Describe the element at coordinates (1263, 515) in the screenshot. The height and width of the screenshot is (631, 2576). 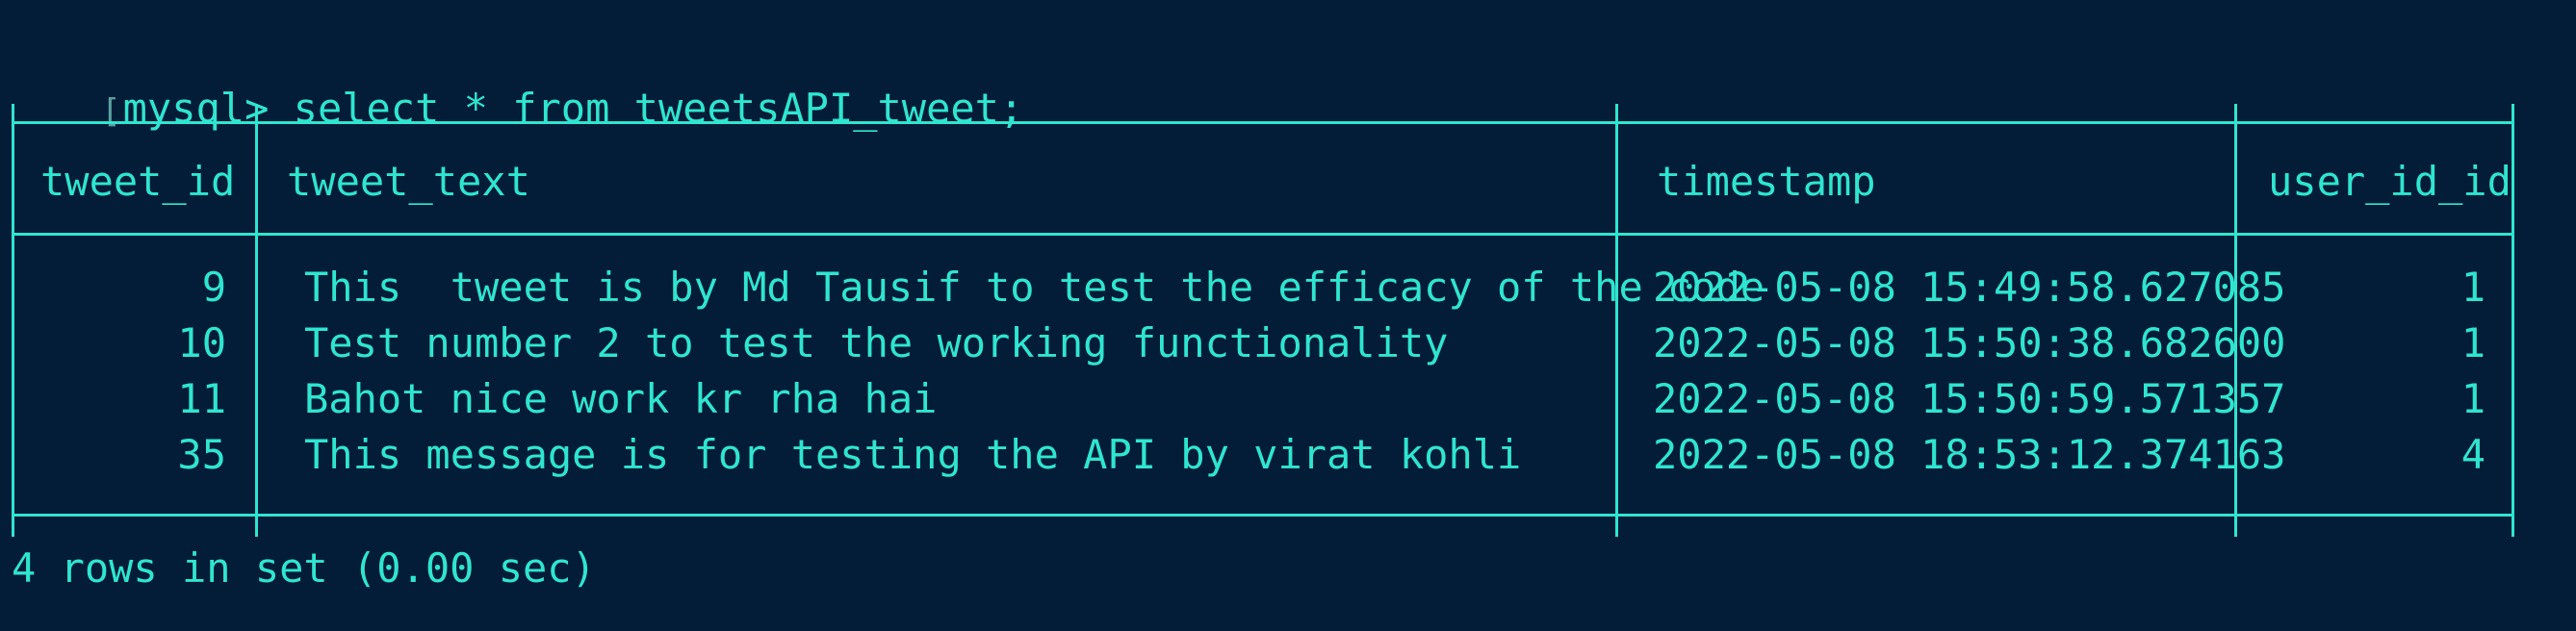
I see `table-bottom-border` at that location.